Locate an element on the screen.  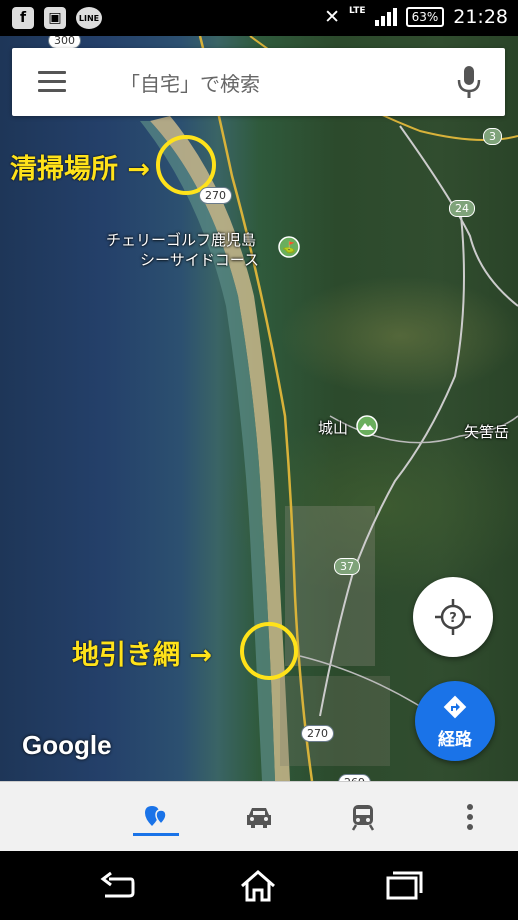
system-nav-bar is located at coordinates (259, 885).